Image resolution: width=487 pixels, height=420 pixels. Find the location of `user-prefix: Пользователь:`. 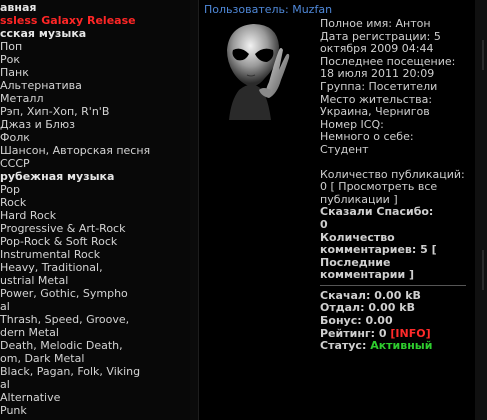

user-prefix: Пользователь: is located at coordinates (248, 9).